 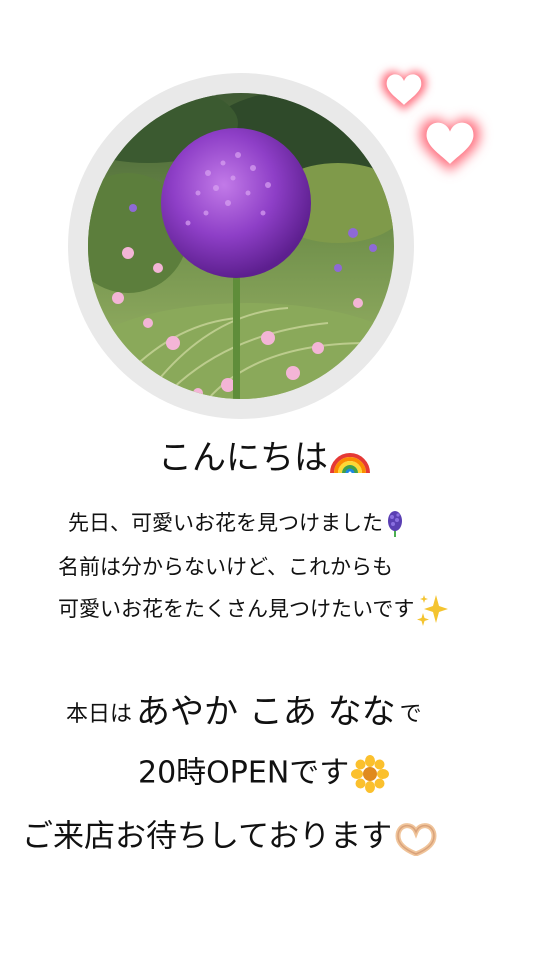 I want to click on open-time-line: 20時OPENです, so click(x=264, y=774).